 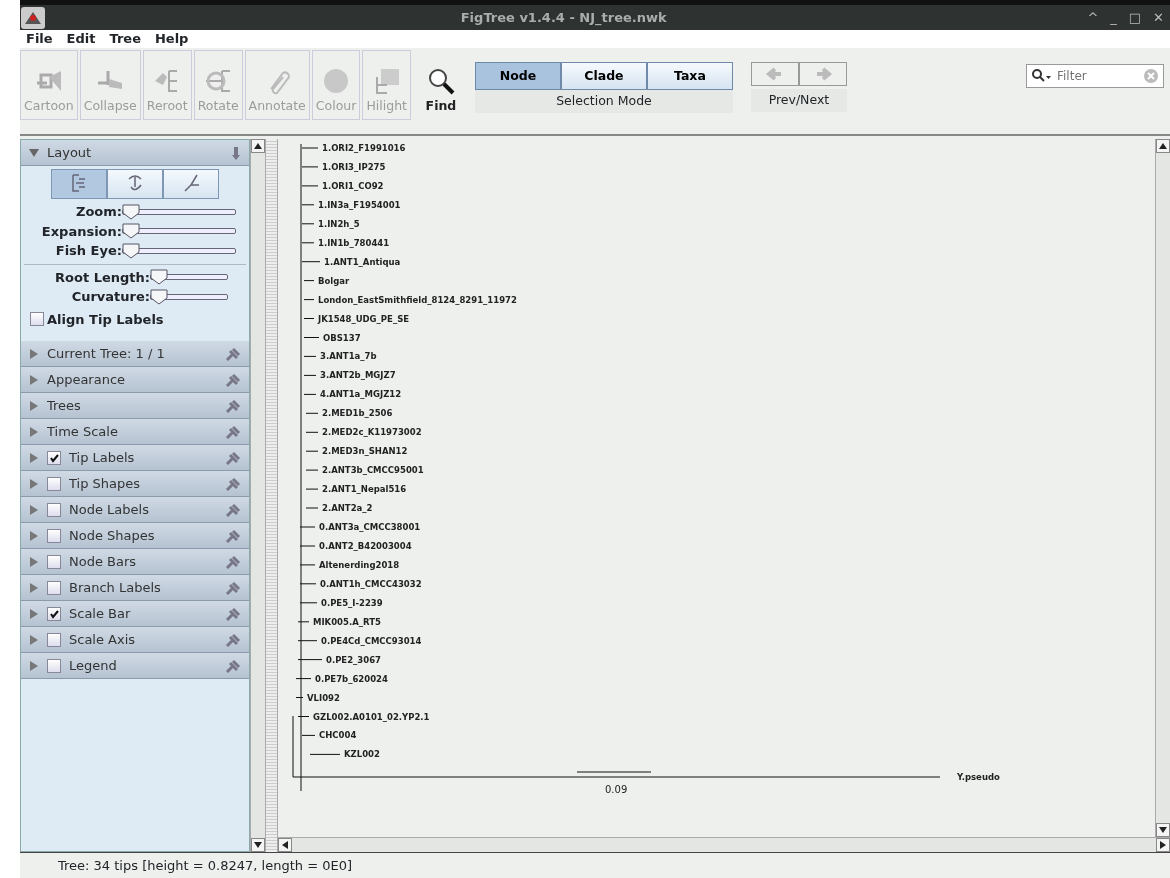 What do you see at coordinates (353, 659) in the screenshot?
I see `tip-label: 0.PE2_3067` at bounding box center [353, 659].